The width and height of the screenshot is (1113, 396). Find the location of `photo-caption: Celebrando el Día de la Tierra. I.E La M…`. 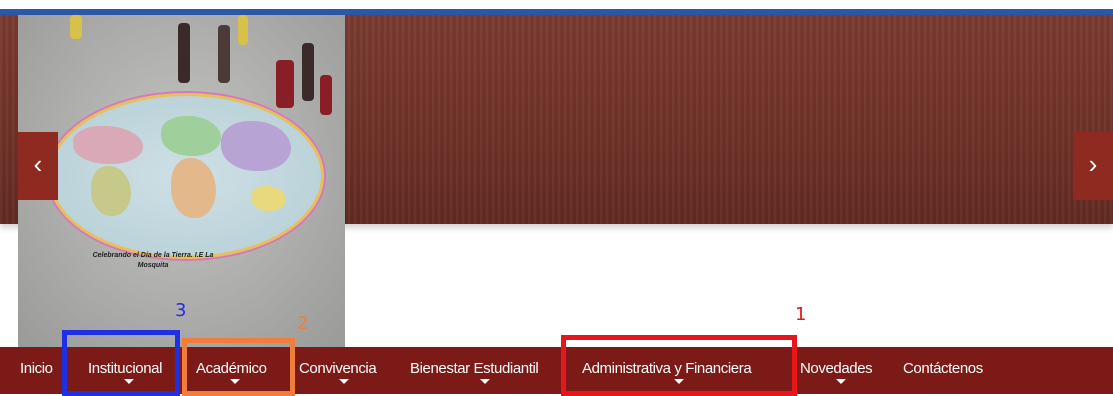

photo-caption: Celebrando el Día de la Tierra. I.E La M… is located at coordinates (153, 261).